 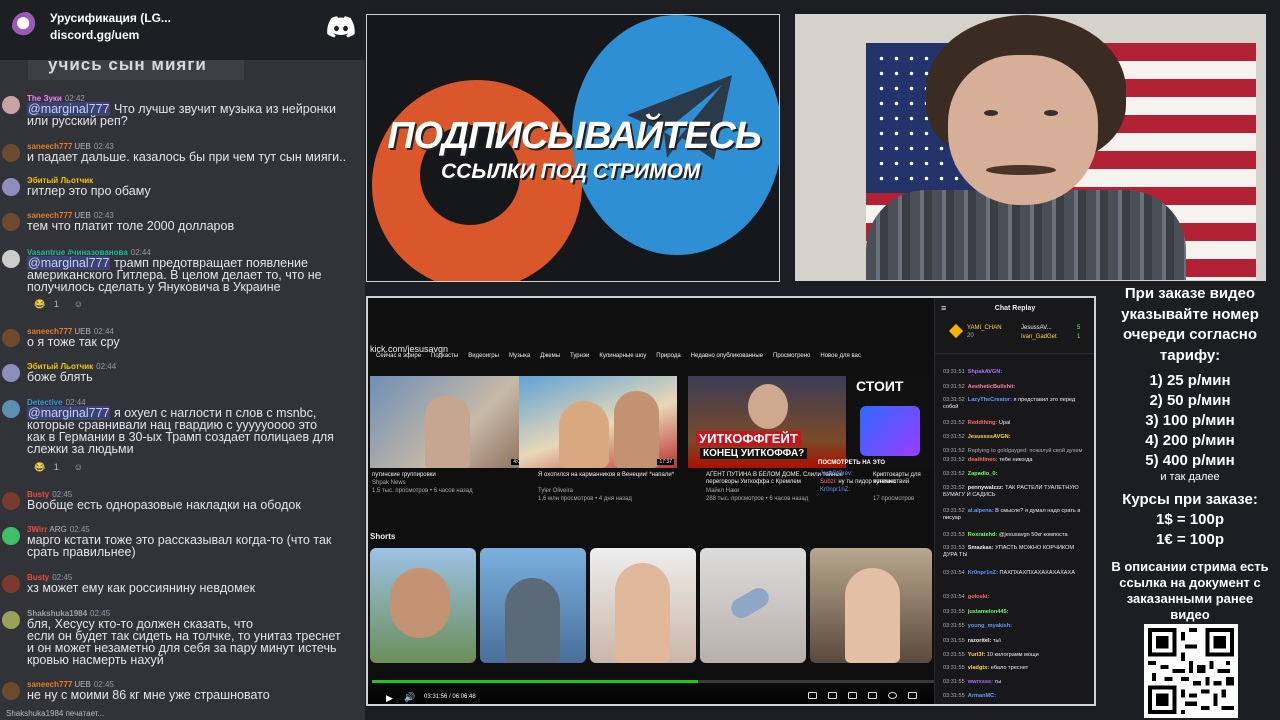 What do you see at coordinates (1190, 380) in the screenshot?
I see `tariff-item: 1) 25 р/мин` at bounding box center [1190, 380].